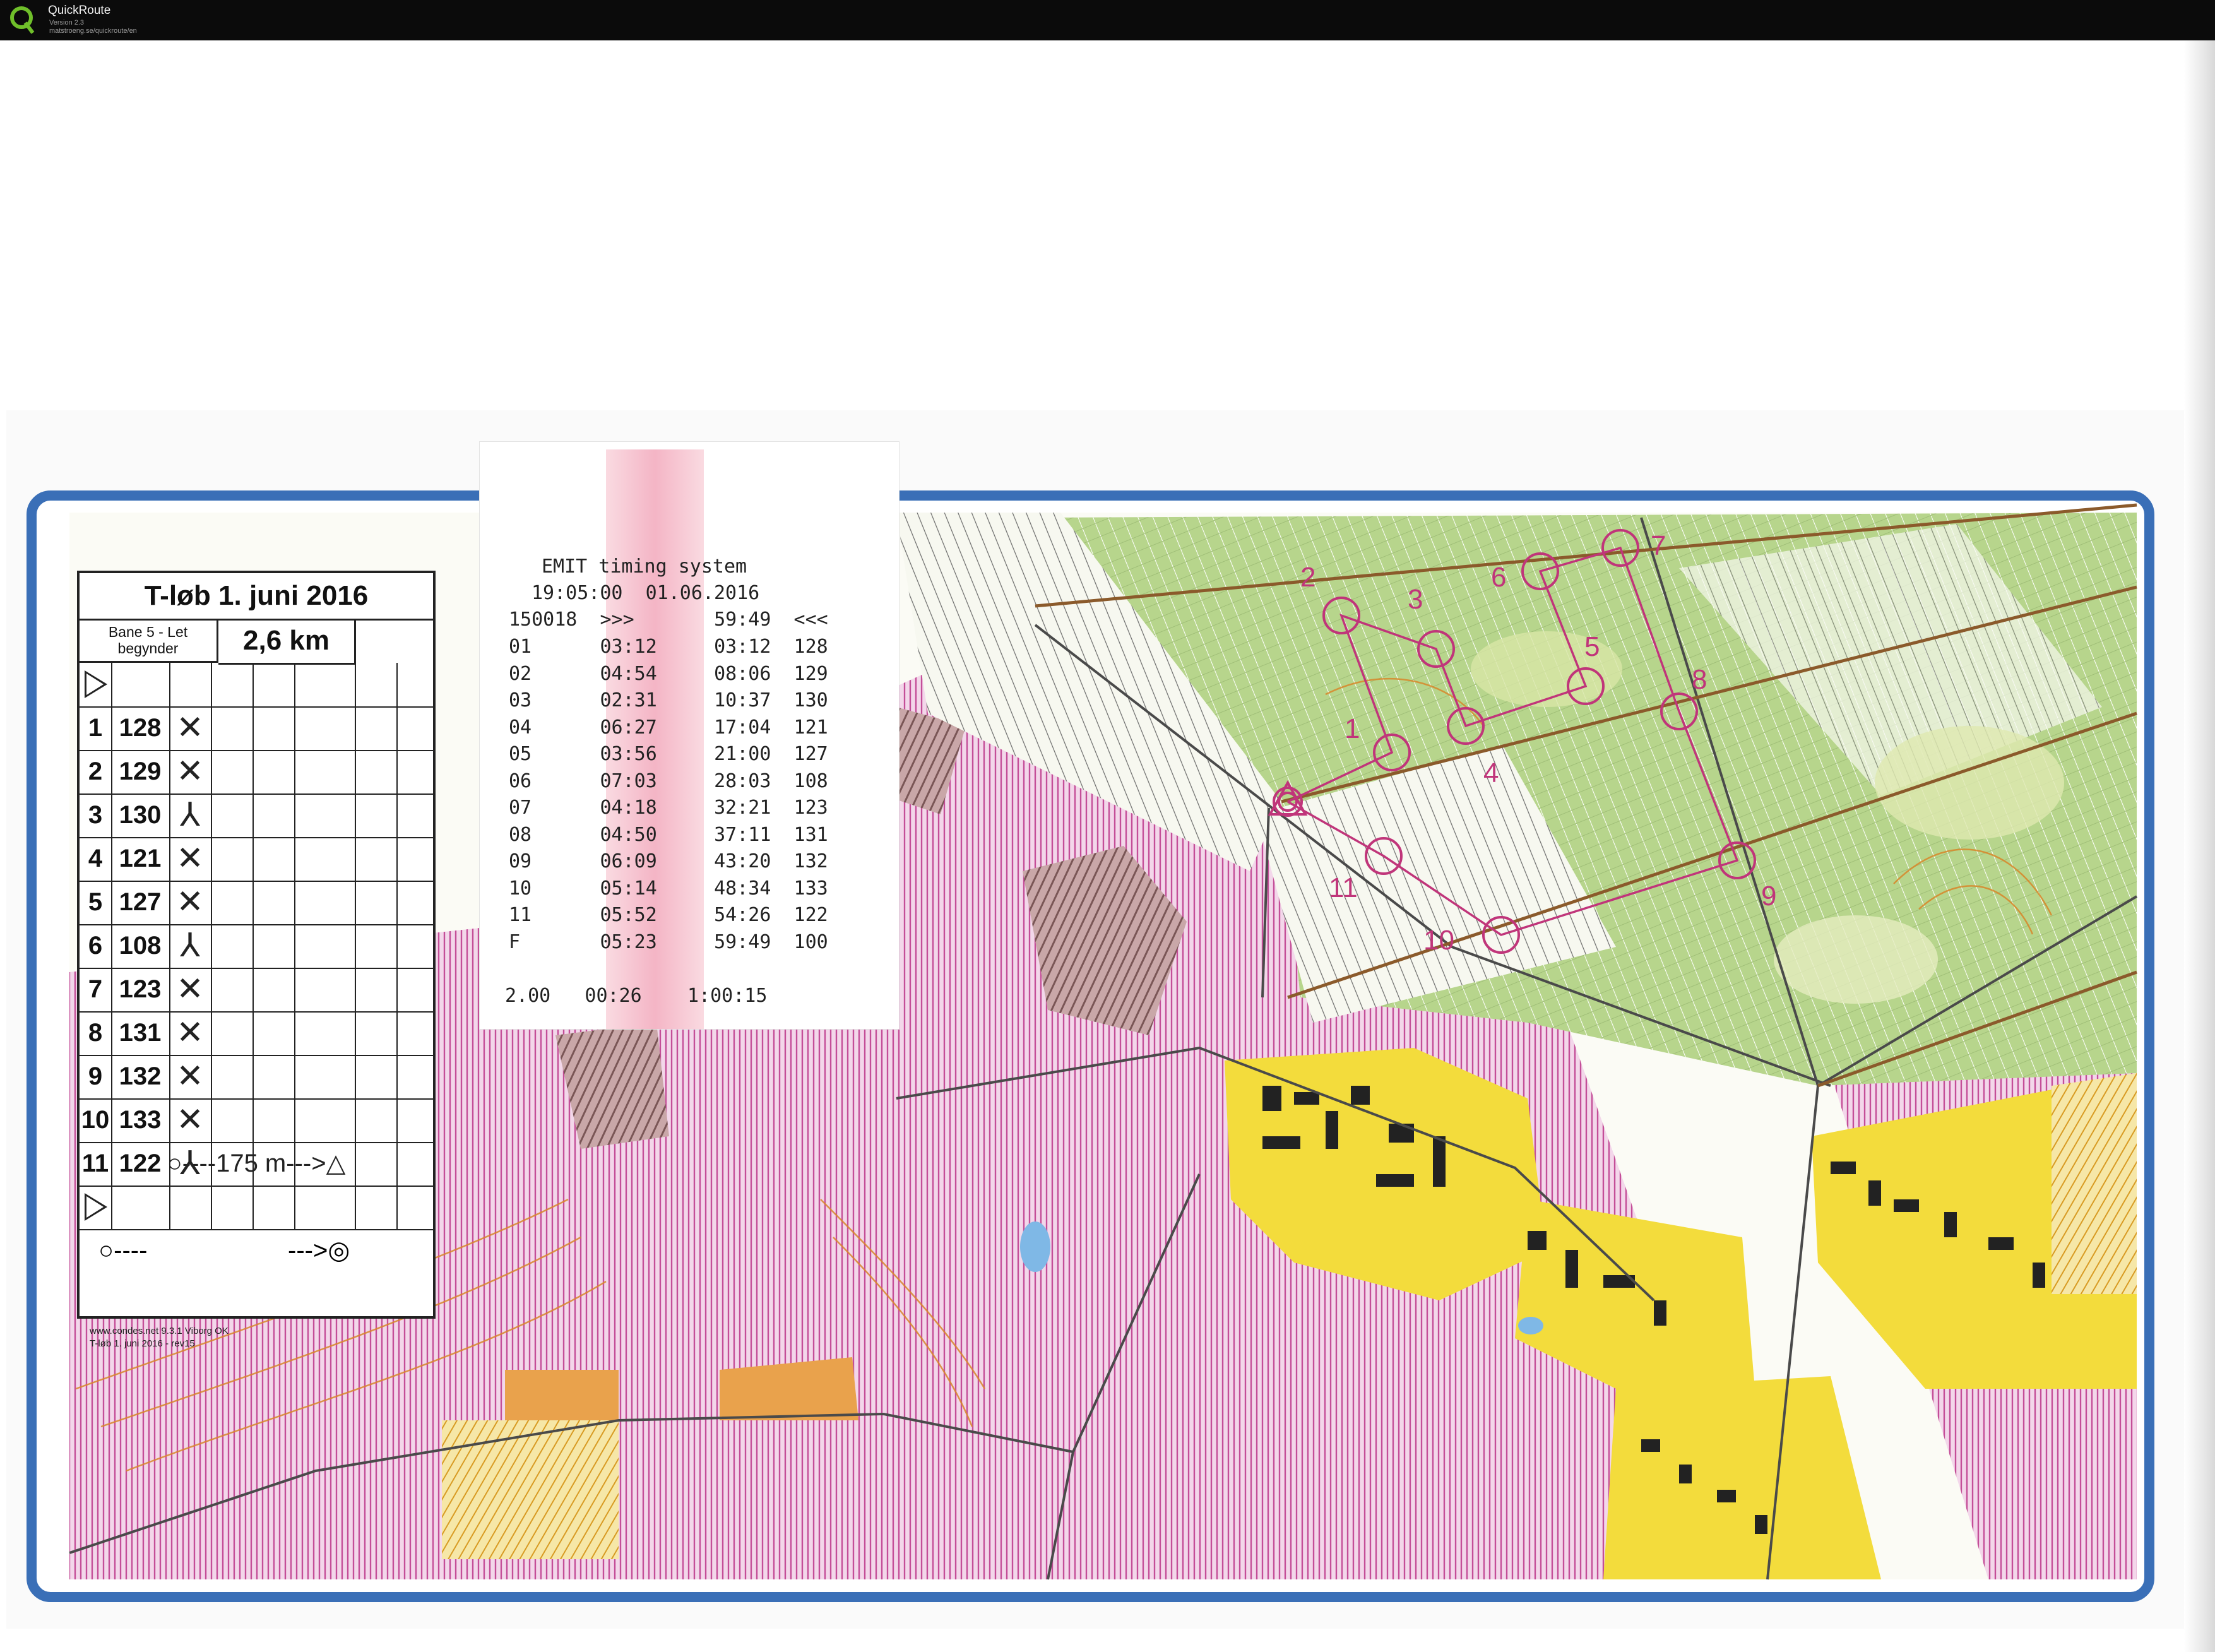 The image size is (2215, 1652). Describe the element at coordinates (1659, 545) in the screenshot. I see `control-number-7: 7` at that location.